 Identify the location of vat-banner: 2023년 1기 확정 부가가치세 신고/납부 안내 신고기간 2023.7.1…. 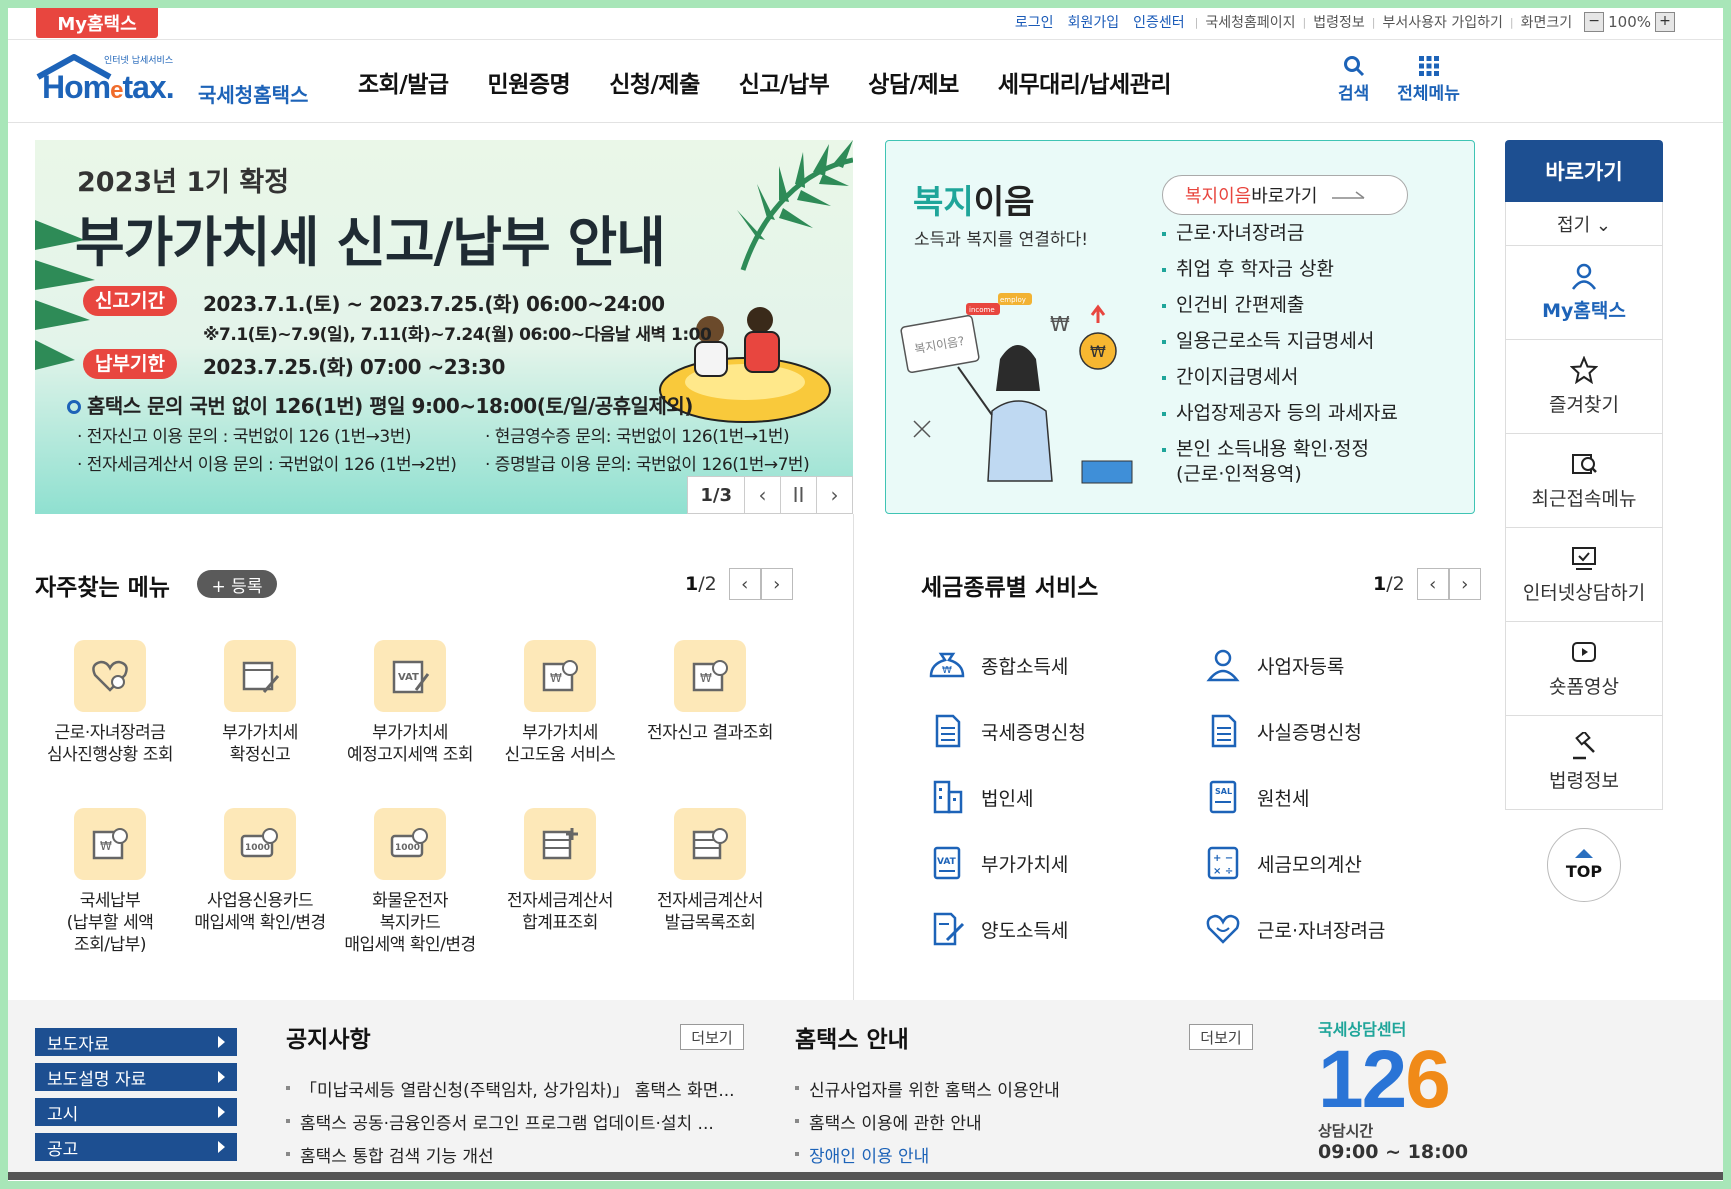
(444, 327).